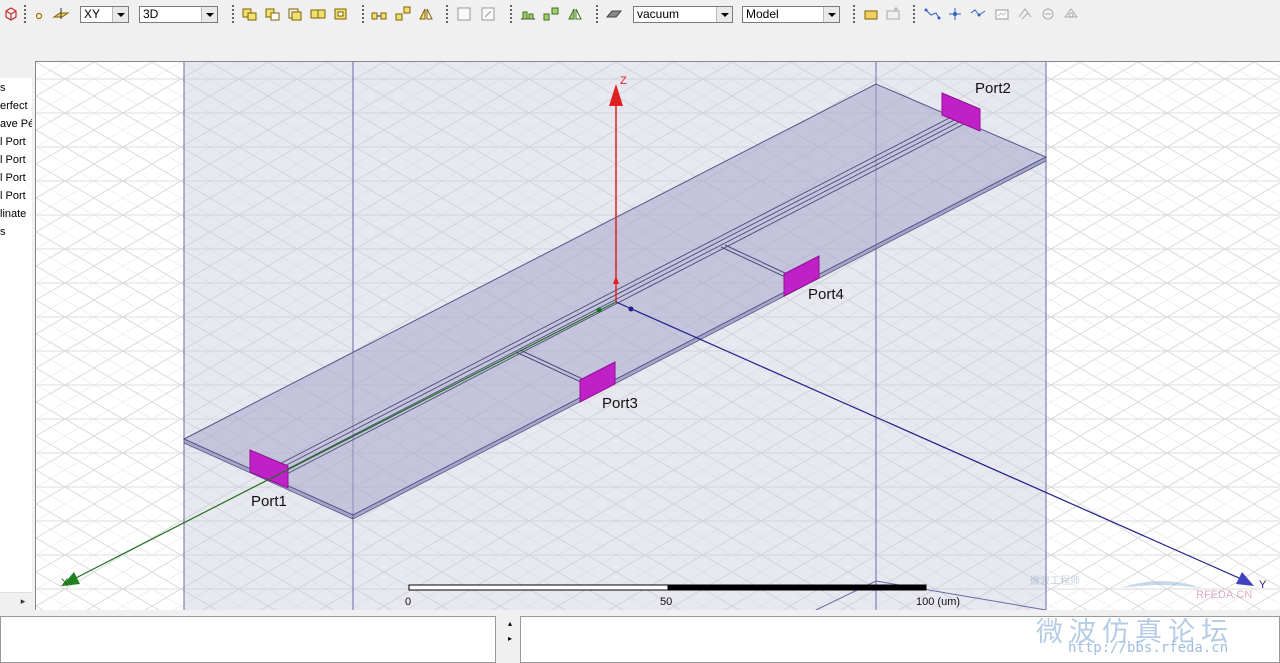 The height and width of the screenshot is (663, 1280). I want to click on scroll-right-icon: ▸, so click(23, 601).